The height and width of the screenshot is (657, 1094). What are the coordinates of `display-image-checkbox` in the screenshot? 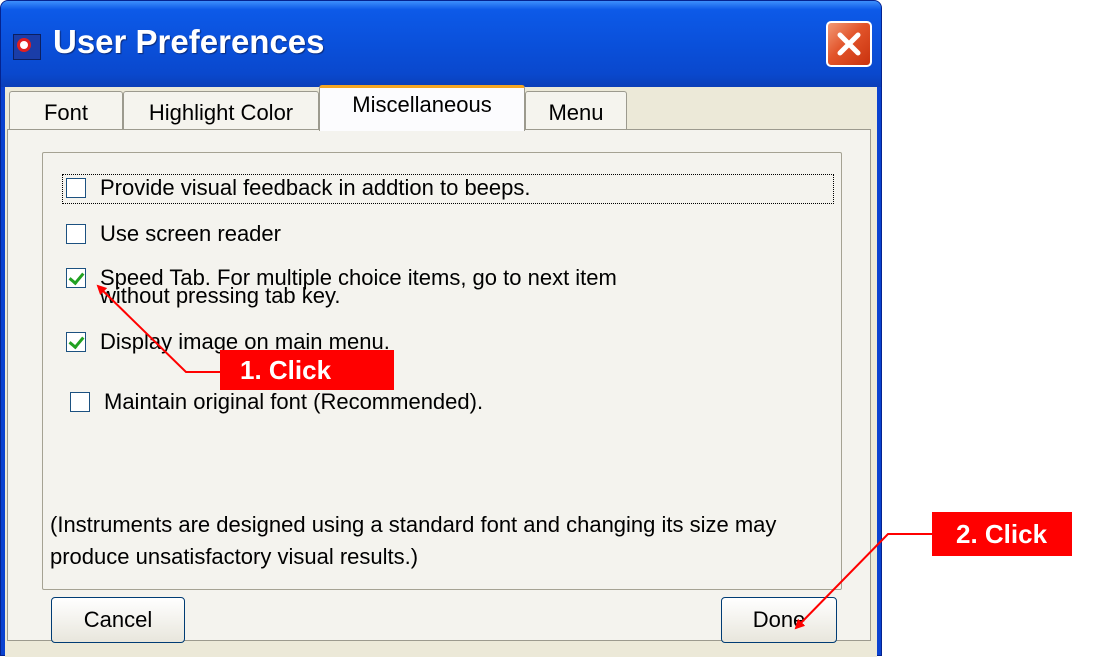 It's located at (76, 342).